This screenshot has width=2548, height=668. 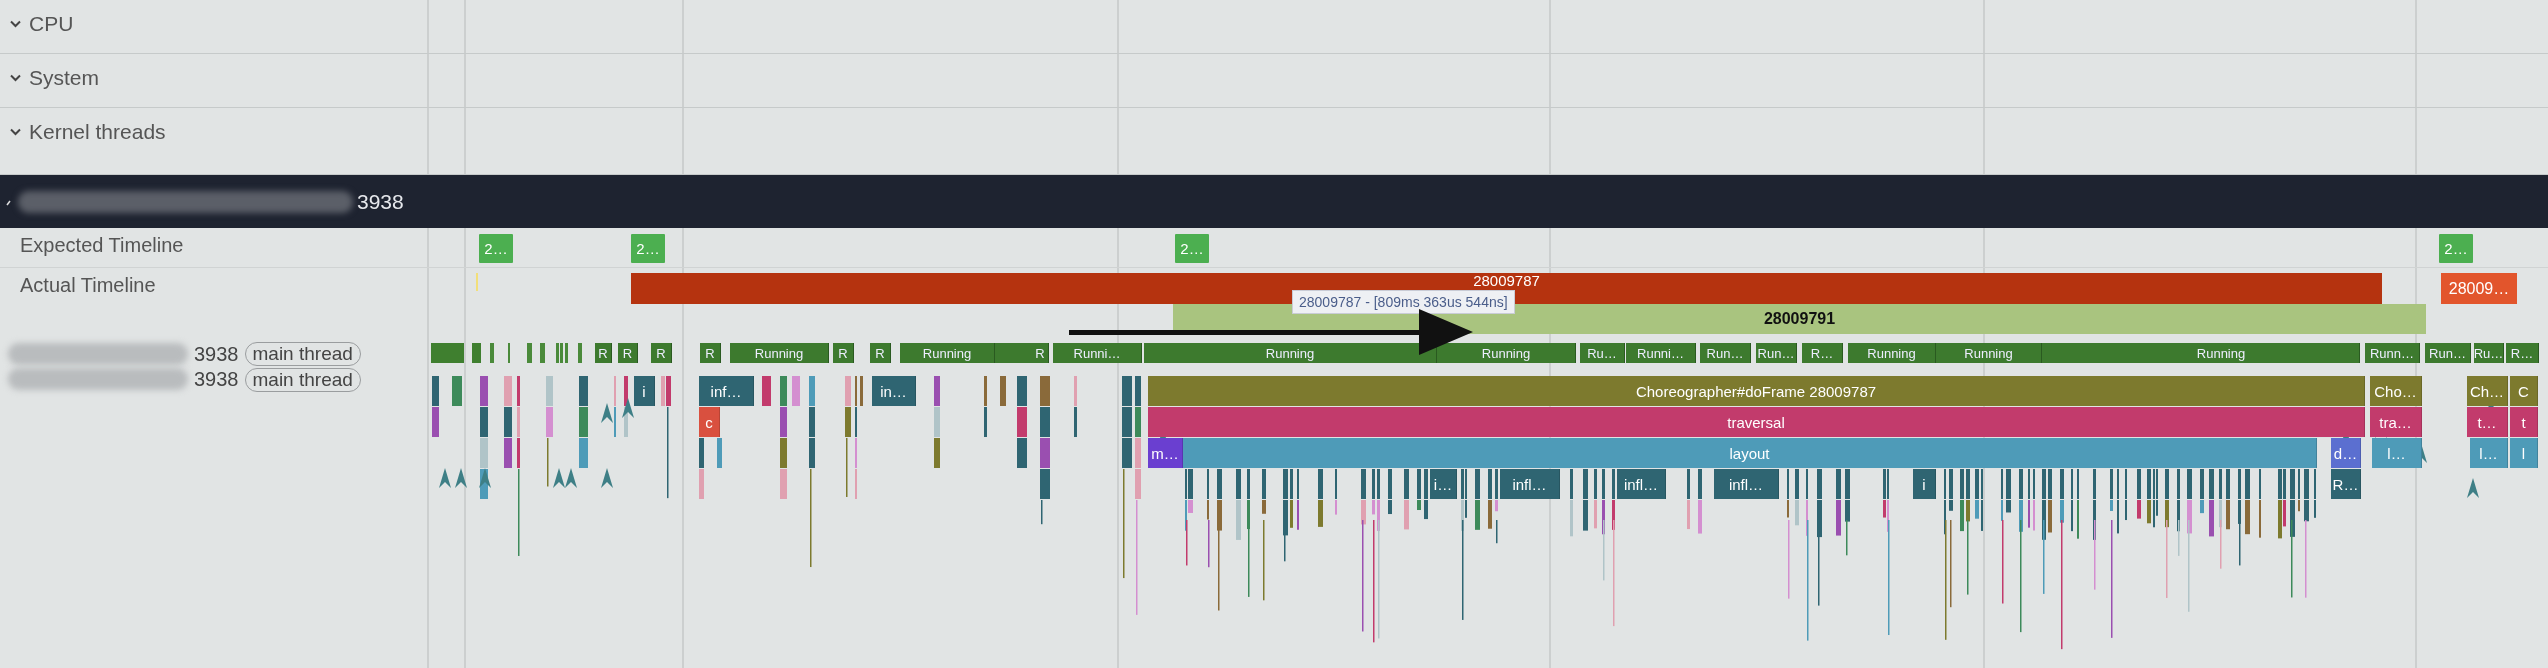 What do you see at coordinates (380, 201) in the screenshot?
I see `process-name: 3938` at bounding box center [380, 201].